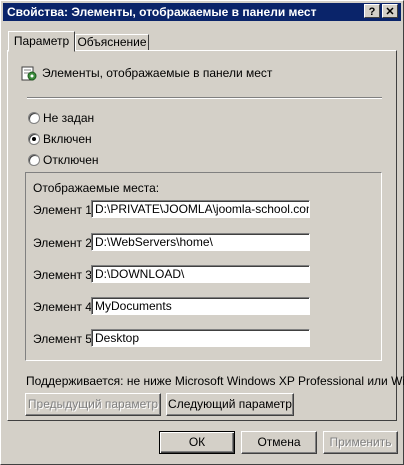 This screenshot has width=404, height=465. I want to click on group-title: Отображаемые места:, so click(96, 188).